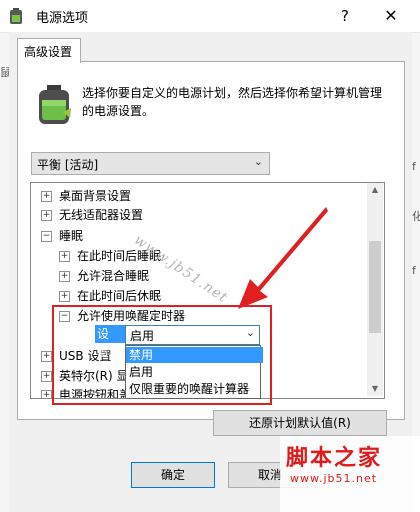 This screenshot has width=420, height=512. Describe the element at coordinates (113, 276) in the screenshot. I see `tree-item-label: 允许混合睡眠` at that location.